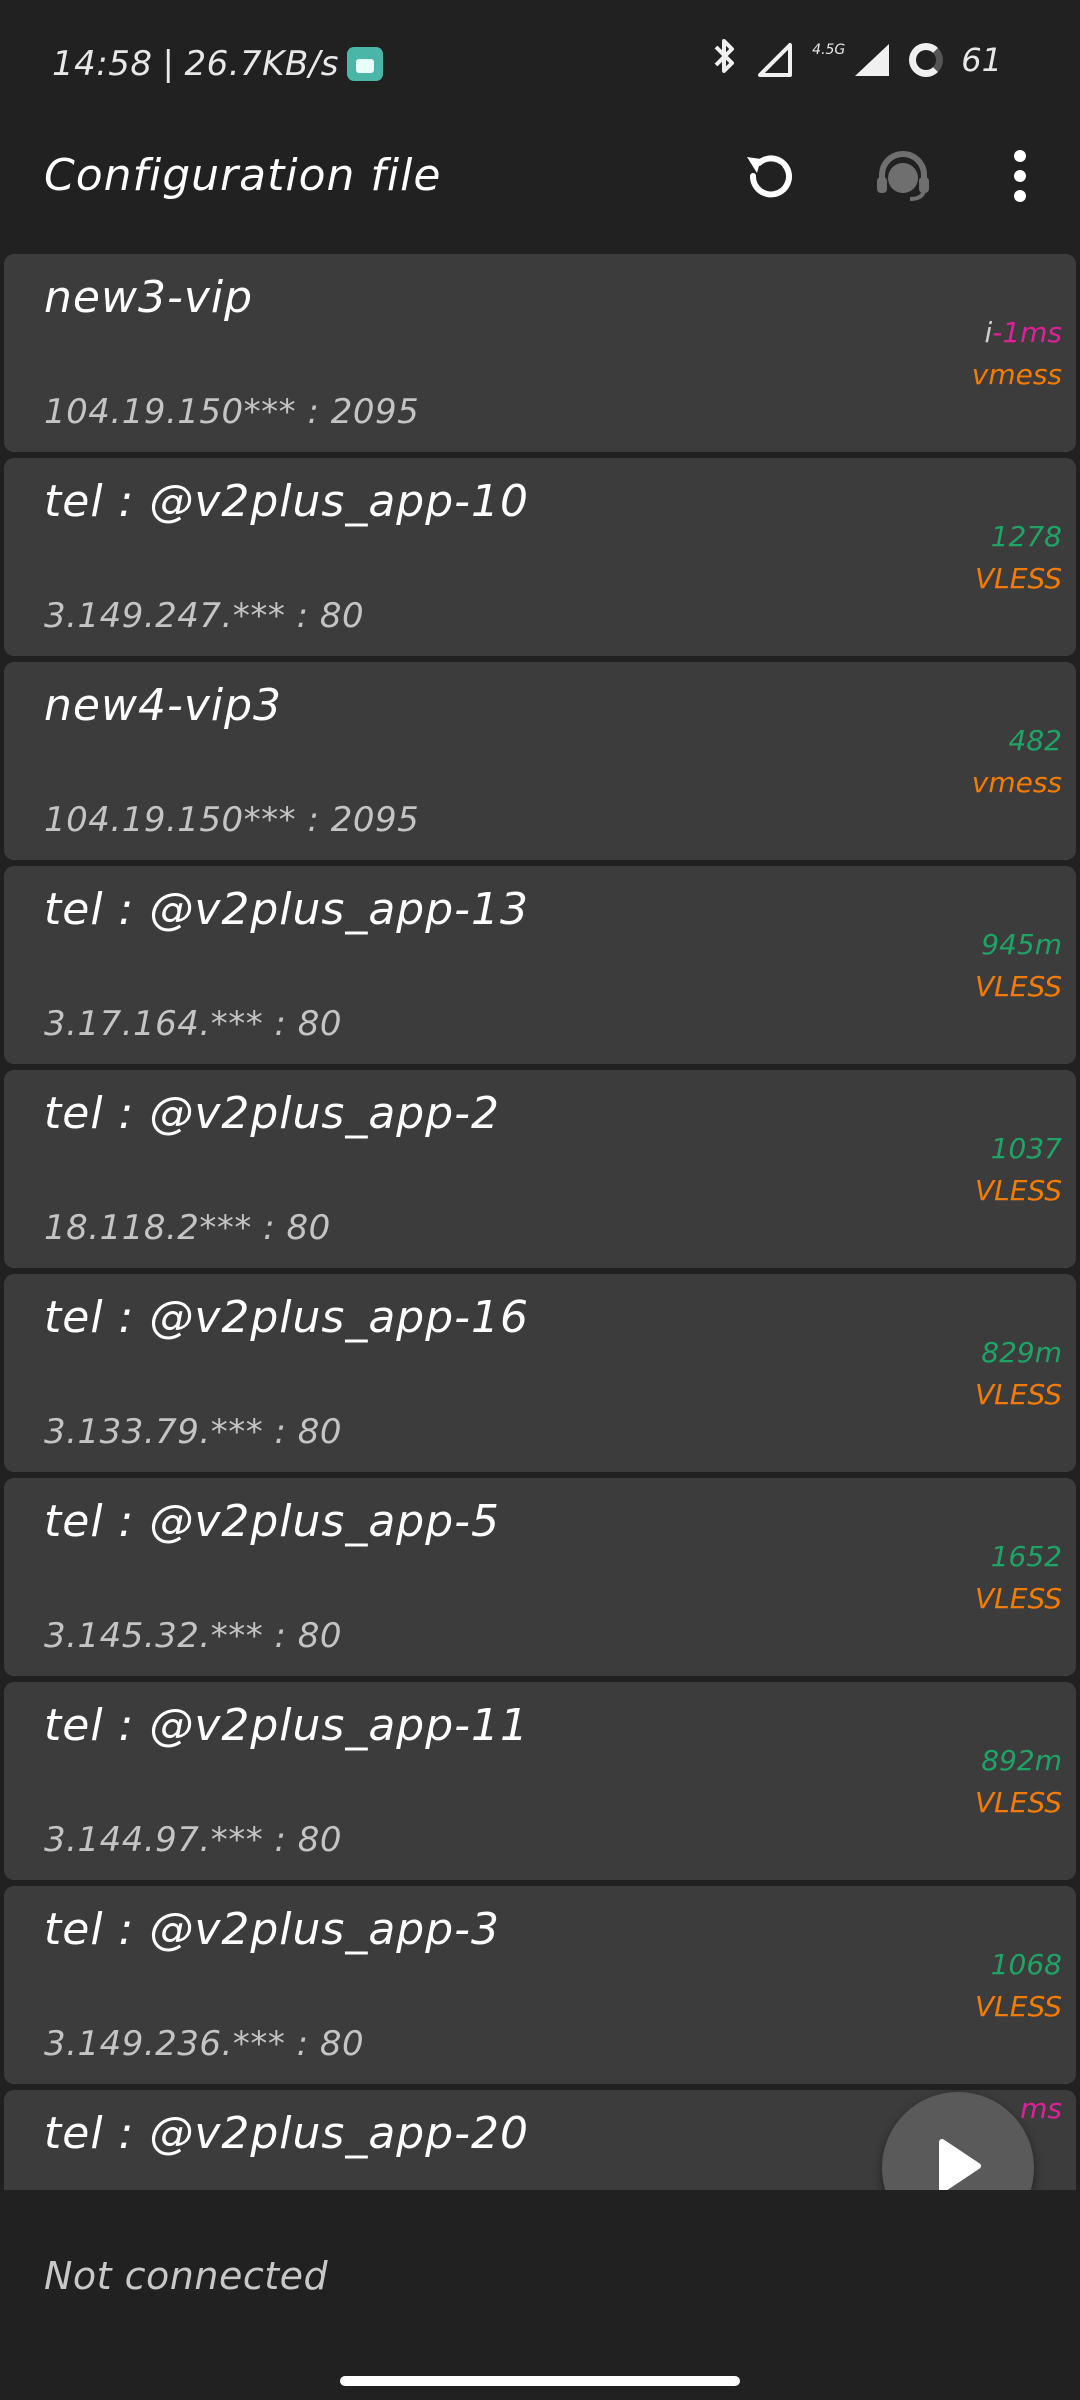 The image size is (1080, 2400). I want to click on status-left: 14:58 | 26.7KB/s, so click(217, 64).